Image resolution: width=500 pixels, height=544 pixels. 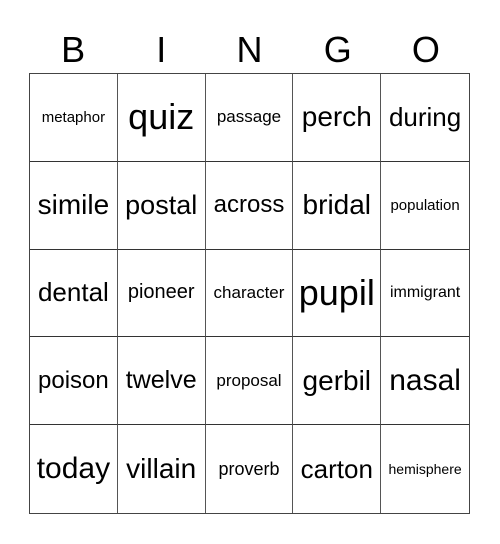 I want to click on bingo-cell: today, so click(x=74, y=469).